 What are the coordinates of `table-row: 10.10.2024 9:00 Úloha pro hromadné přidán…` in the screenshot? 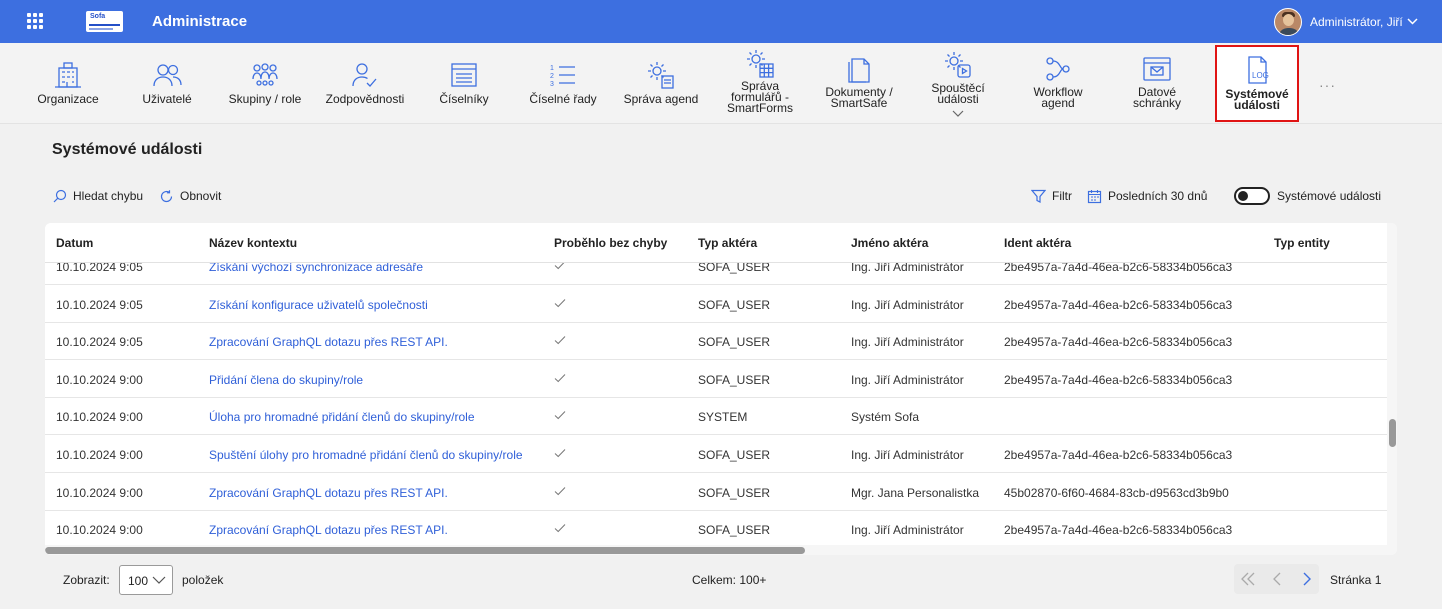 It's located at (716, 416).